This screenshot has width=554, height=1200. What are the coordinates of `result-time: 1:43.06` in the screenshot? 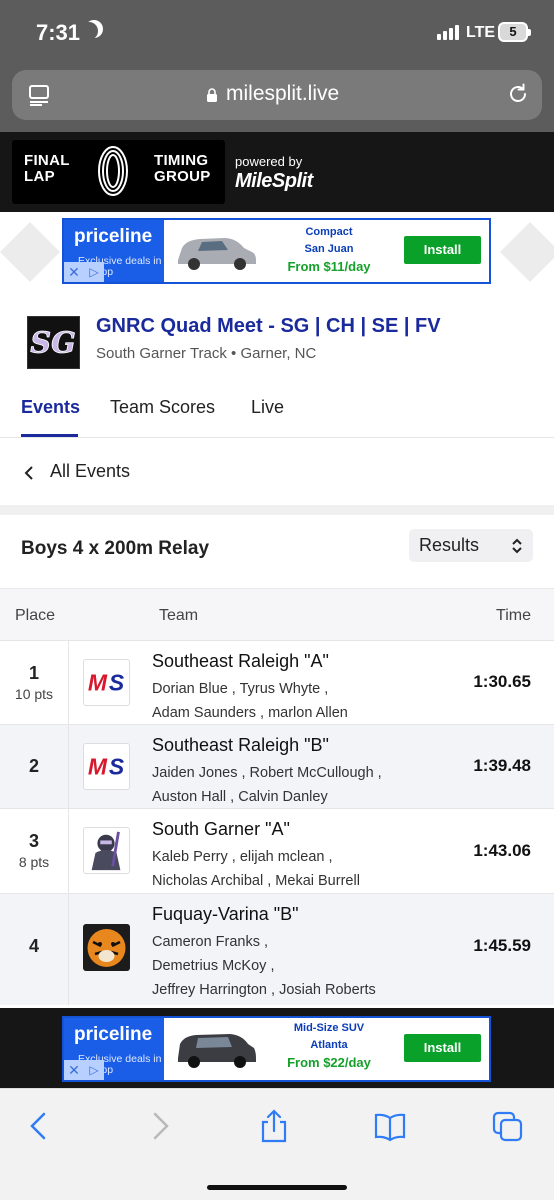 It's located at (502, 850).